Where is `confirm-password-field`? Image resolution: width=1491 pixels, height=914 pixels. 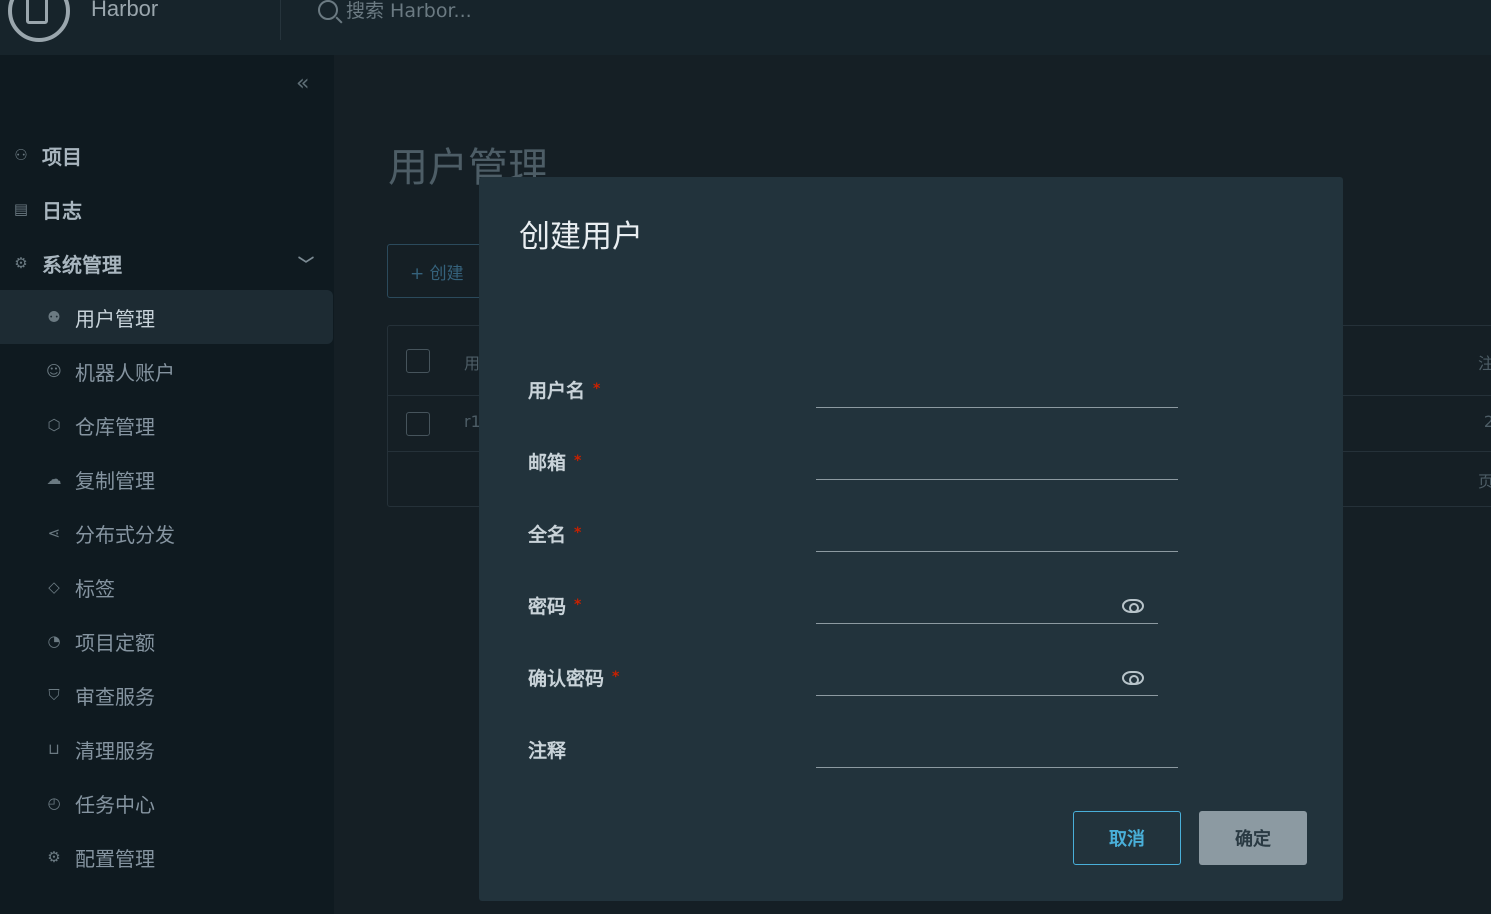 confirm-password-field is located at coordinates (987, 680).